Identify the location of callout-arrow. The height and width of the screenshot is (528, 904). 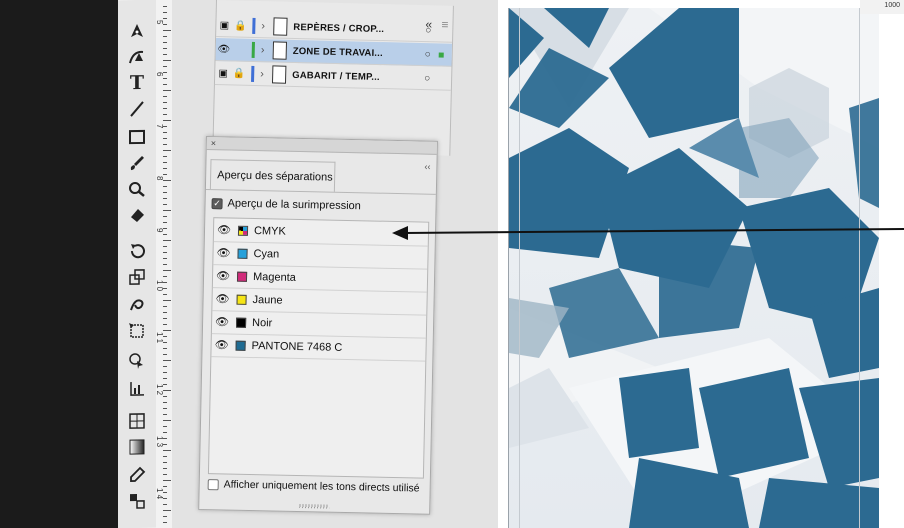
(648, 233).